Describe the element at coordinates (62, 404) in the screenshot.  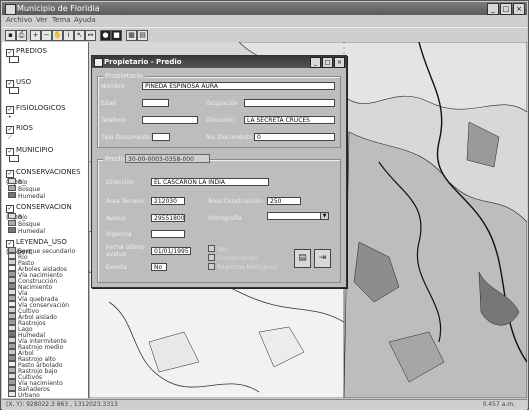
I see `coordinates-readout: (X, Y): 928022.3 863 , 1312023.3313` at that location.